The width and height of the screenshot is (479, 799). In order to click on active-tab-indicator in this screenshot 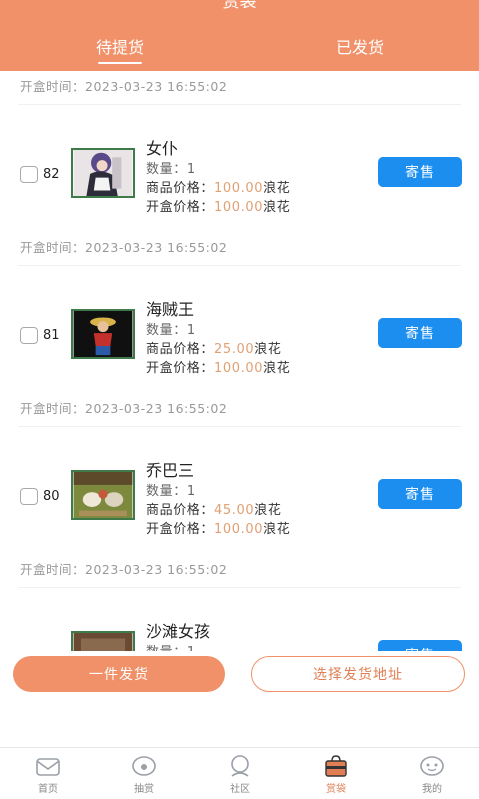, I will do `click(120, 63)`.